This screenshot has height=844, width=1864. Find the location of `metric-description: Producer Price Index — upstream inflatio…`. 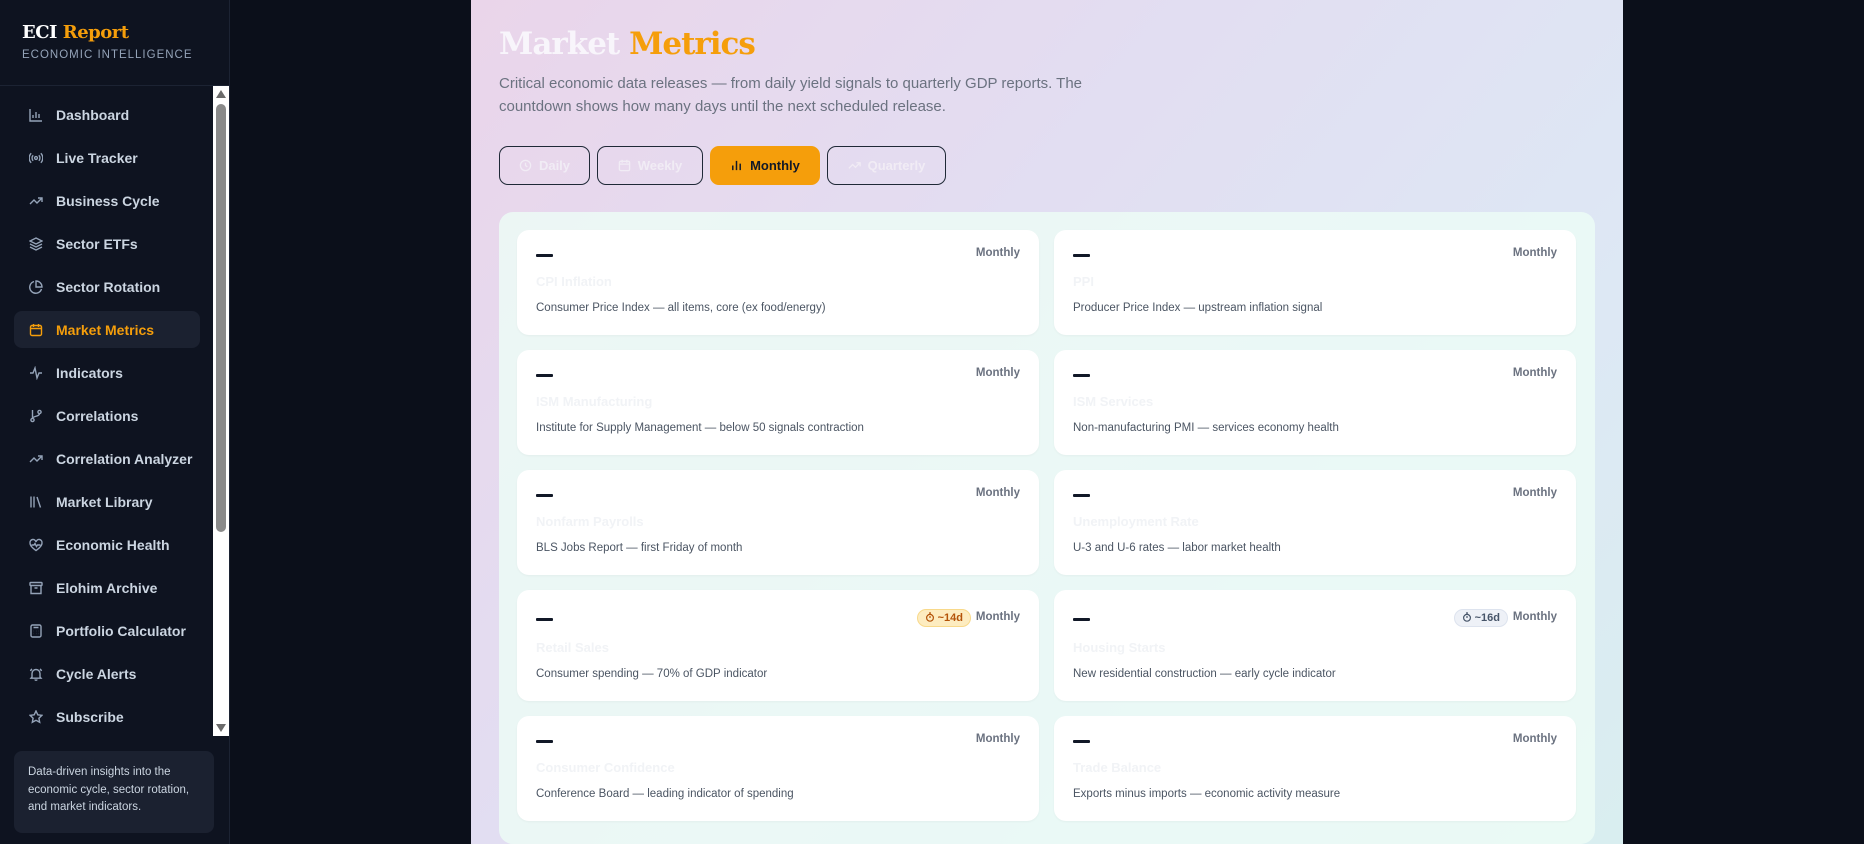

metric-description: Producer Price Index — upstream inflatio… is located at coordinates (1198, 308).